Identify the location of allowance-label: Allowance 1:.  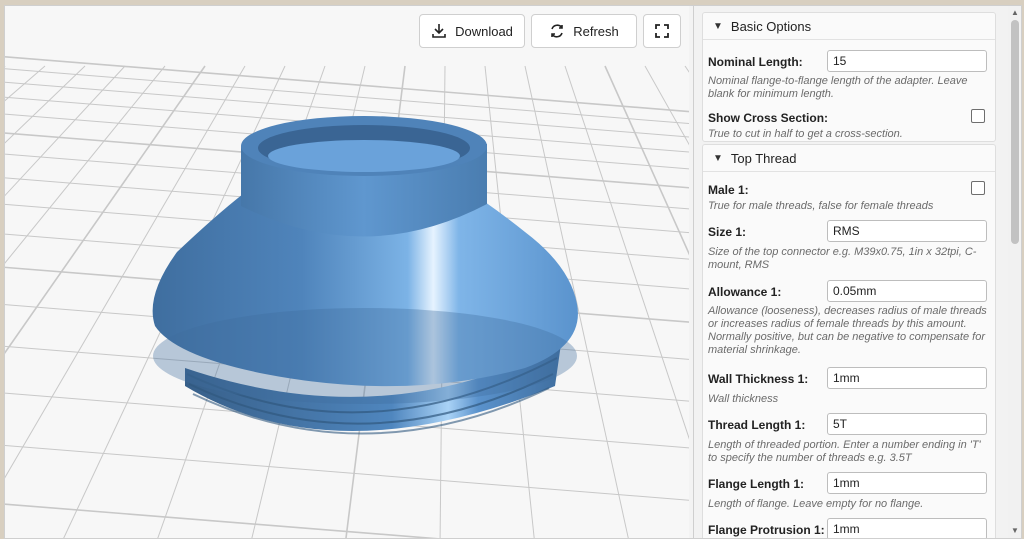
(745, 292).